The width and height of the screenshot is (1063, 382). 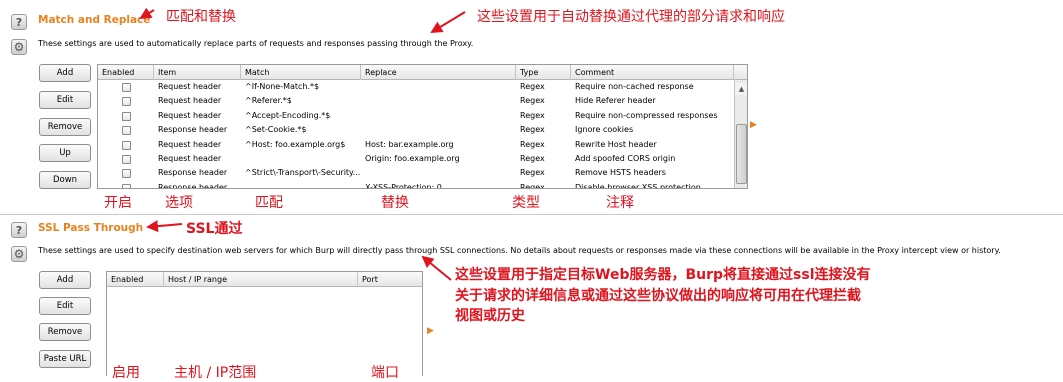 I want to click on ssl-edit-button: Edit, so click(x=65, y=306).